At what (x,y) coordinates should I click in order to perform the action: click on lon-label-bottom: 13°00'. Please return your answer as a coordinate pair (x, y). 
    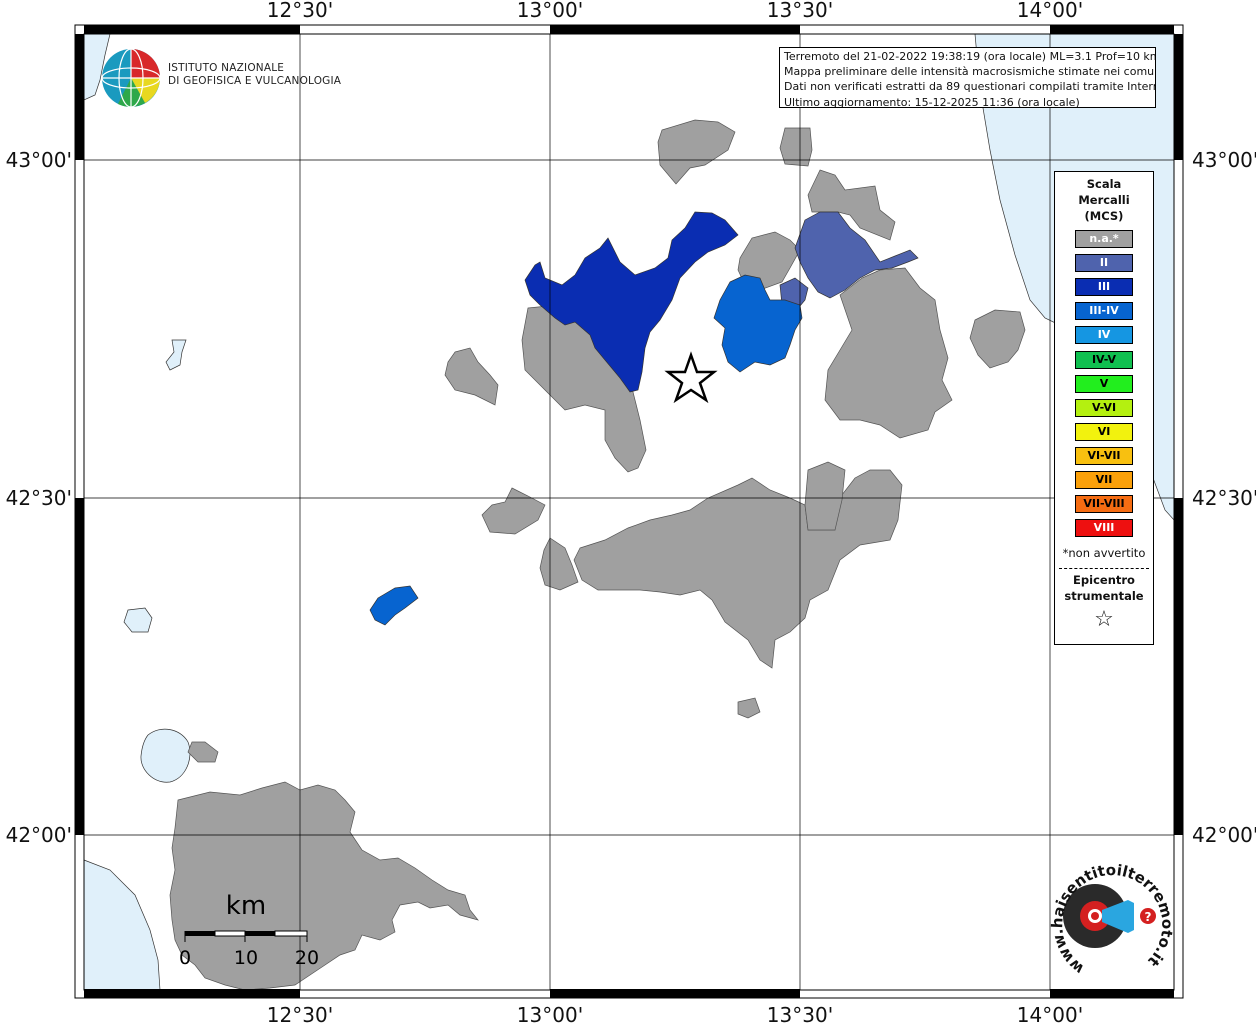
    Looking at the image, I should click on (550, 1013).